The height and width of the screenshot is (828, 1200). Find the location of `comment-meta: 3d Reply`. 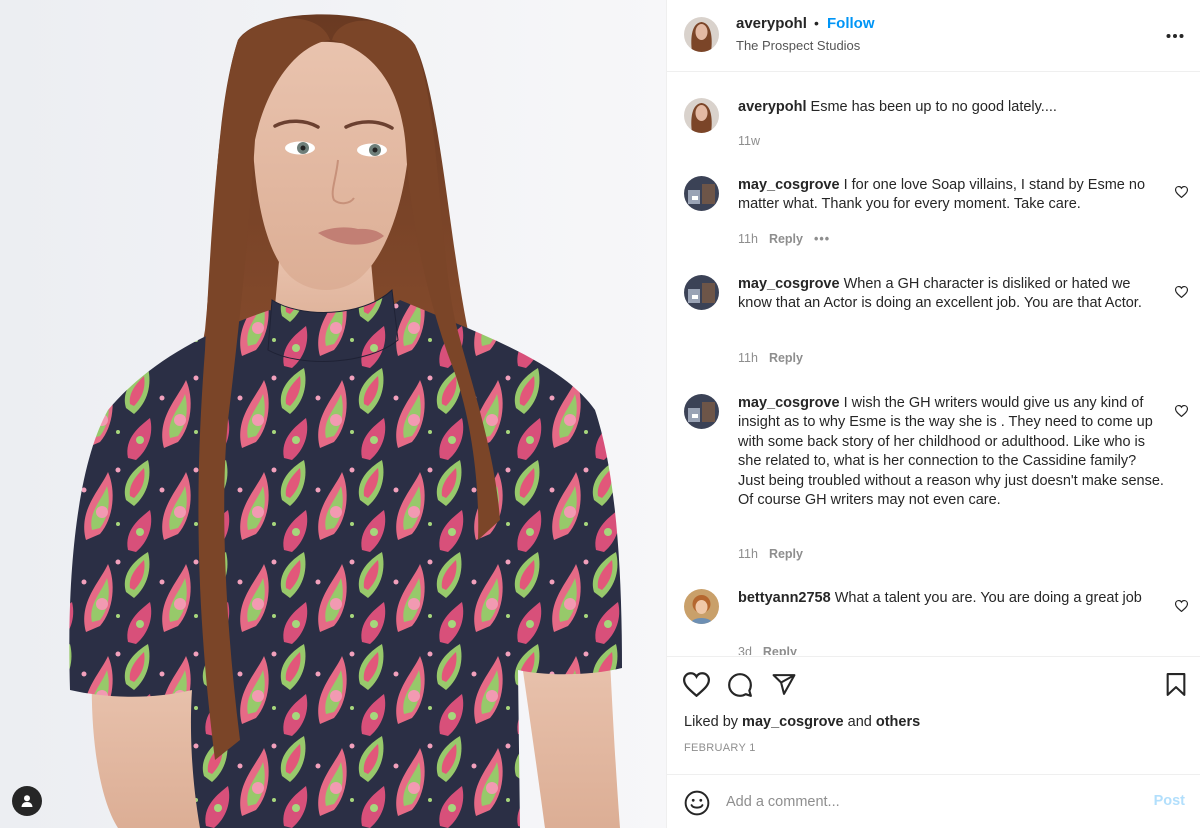

comment-meta: 3d Reply is located at coordinates (767, 650).